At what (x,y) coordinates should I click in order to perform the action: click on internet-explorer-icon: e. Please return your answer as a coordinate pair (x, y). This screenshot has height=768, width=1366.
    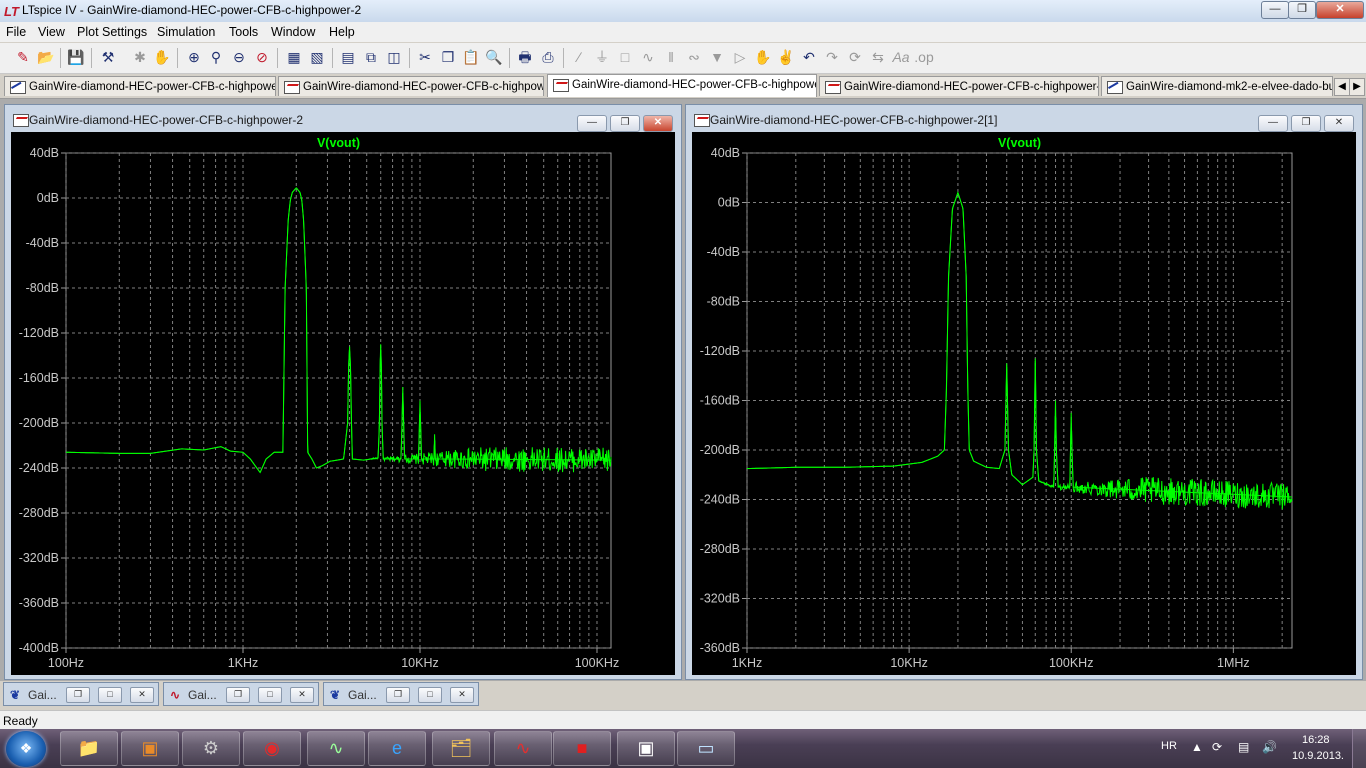
    Looking at the image, I should click on (397, 748).